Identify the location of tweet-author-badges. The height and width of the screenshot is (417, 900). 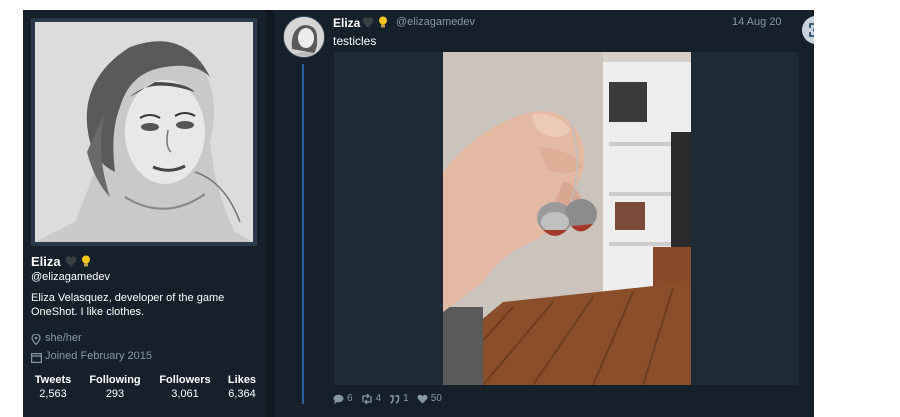
(377, 25).